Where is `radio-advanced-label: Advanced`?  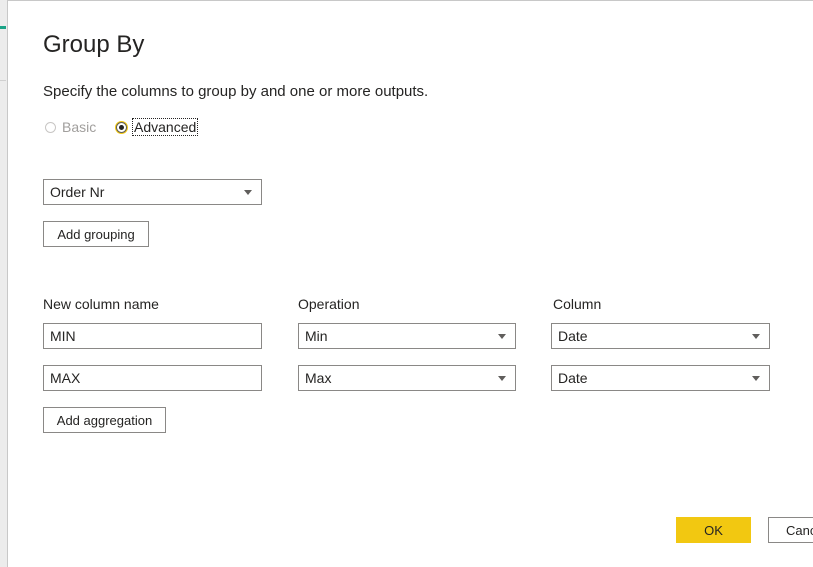 radio-advanced-label: Advanced is located at coordinates (165, 127).